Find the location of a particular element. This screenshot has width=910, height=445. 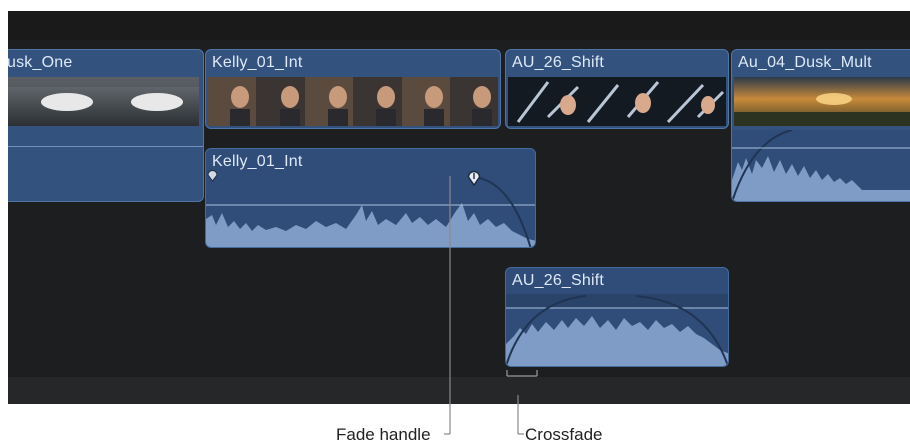

annotation-lines is located at coordinates (491, 305).